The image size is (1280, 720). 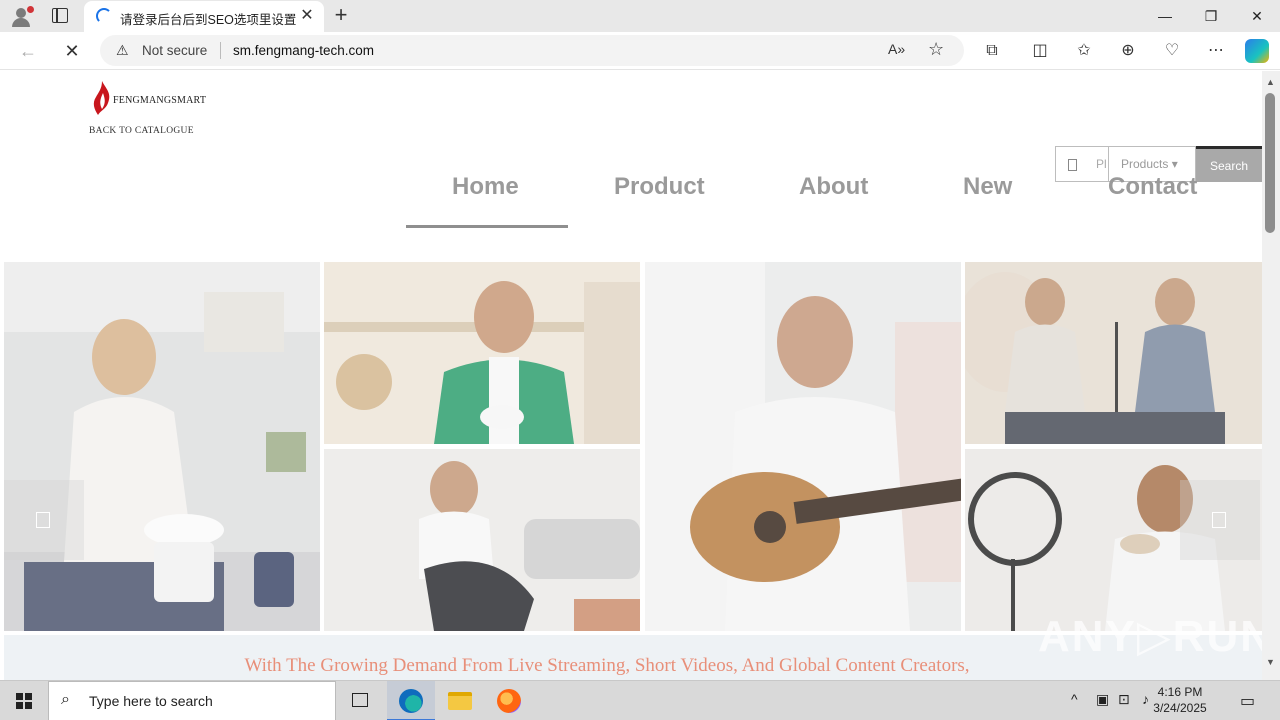 I want to click on file-explorer-icon, so click(x=460, y=701).